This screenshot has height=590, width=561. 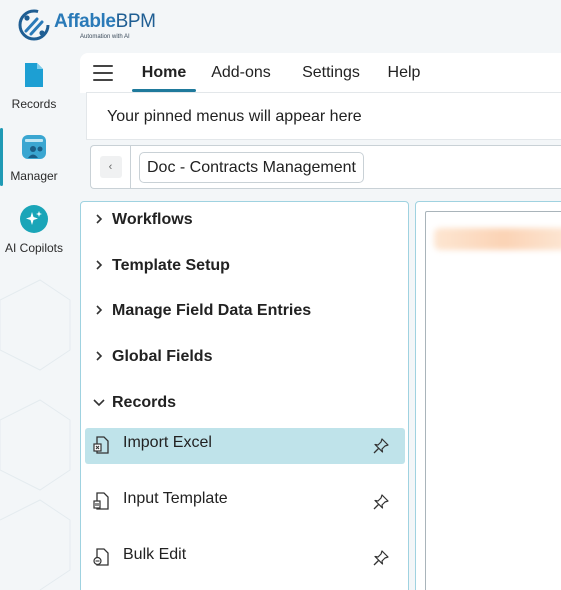 What do you see at coordinates (162, 356) in the screenshot?
I see `nav-section-label: Global Fields` at bounding box center [162, 356].